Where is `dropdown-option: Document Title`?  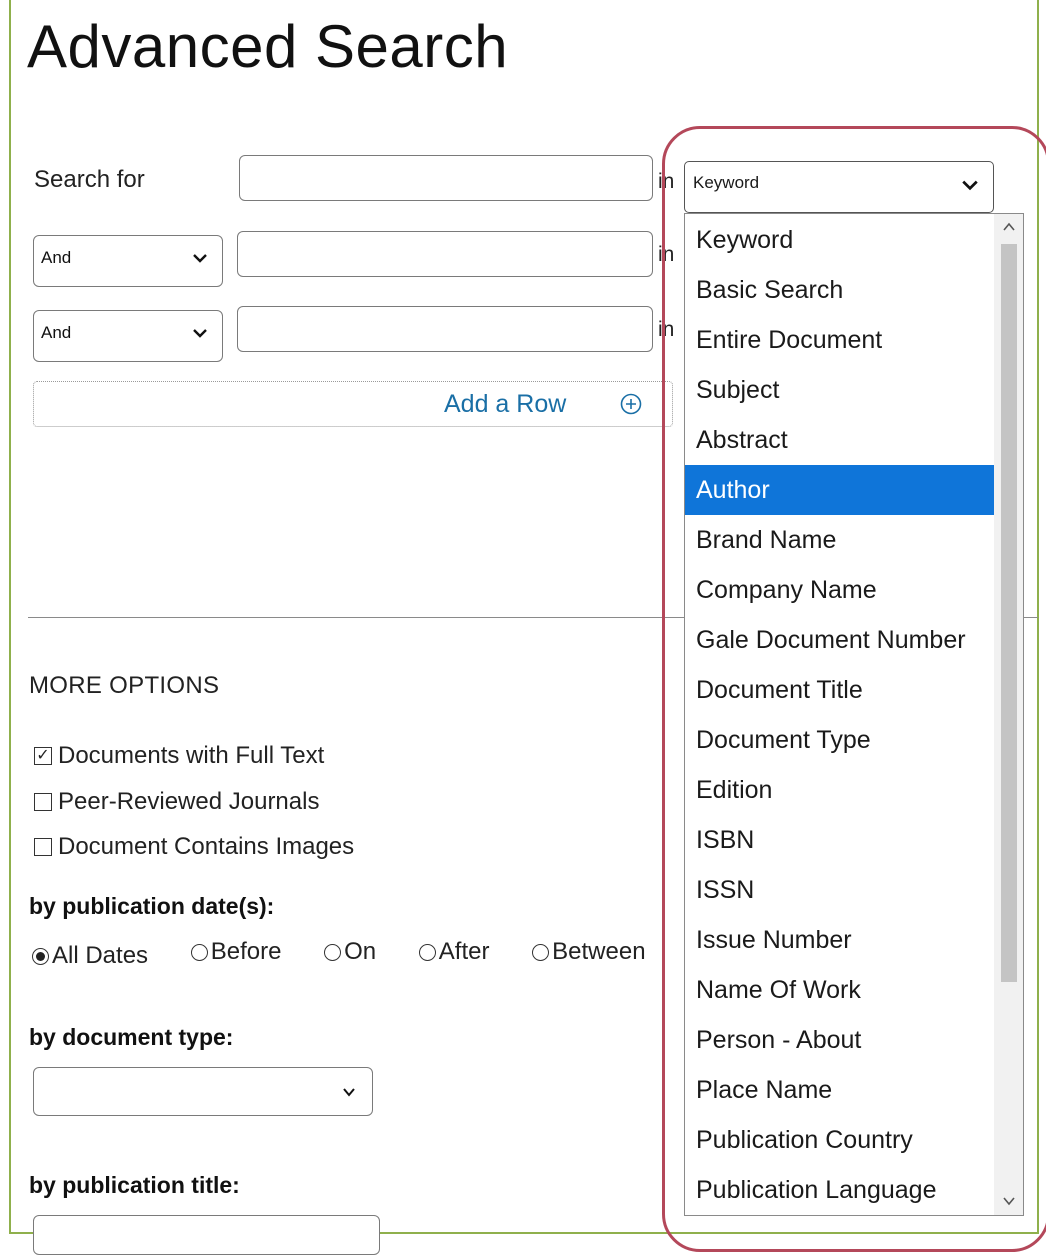 dropdown-option: Document Title is located at coordinates (839, 690).